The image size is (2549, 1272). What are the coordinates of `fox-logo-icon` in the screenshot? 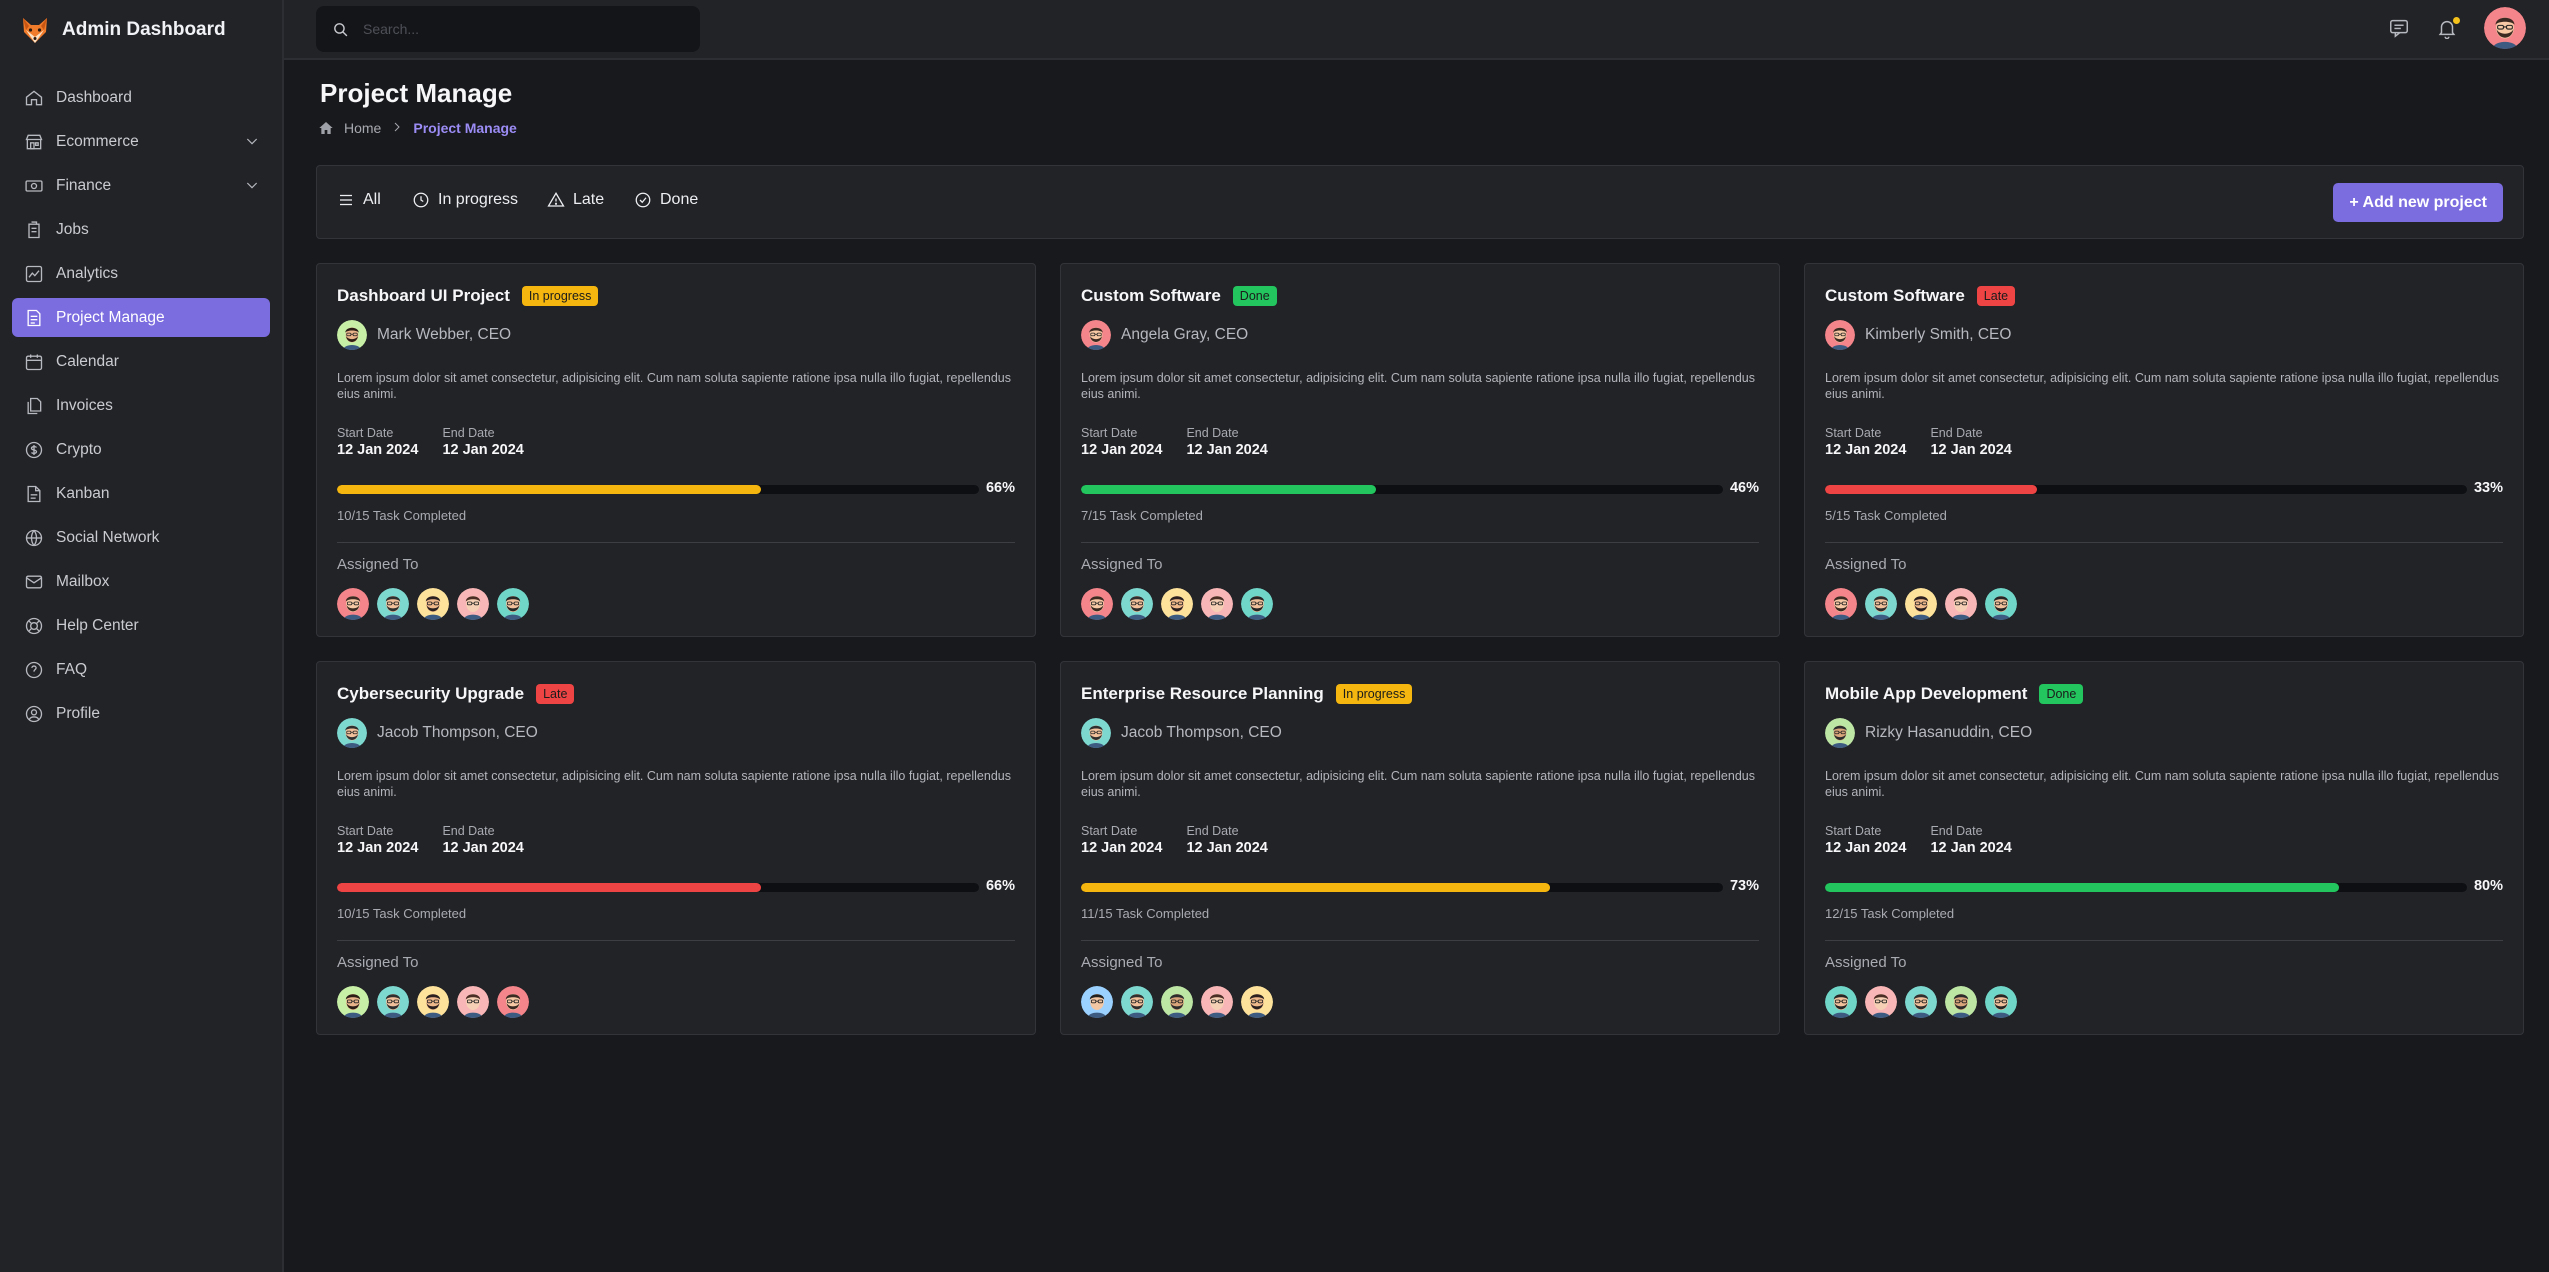 It's located at (35, 30).